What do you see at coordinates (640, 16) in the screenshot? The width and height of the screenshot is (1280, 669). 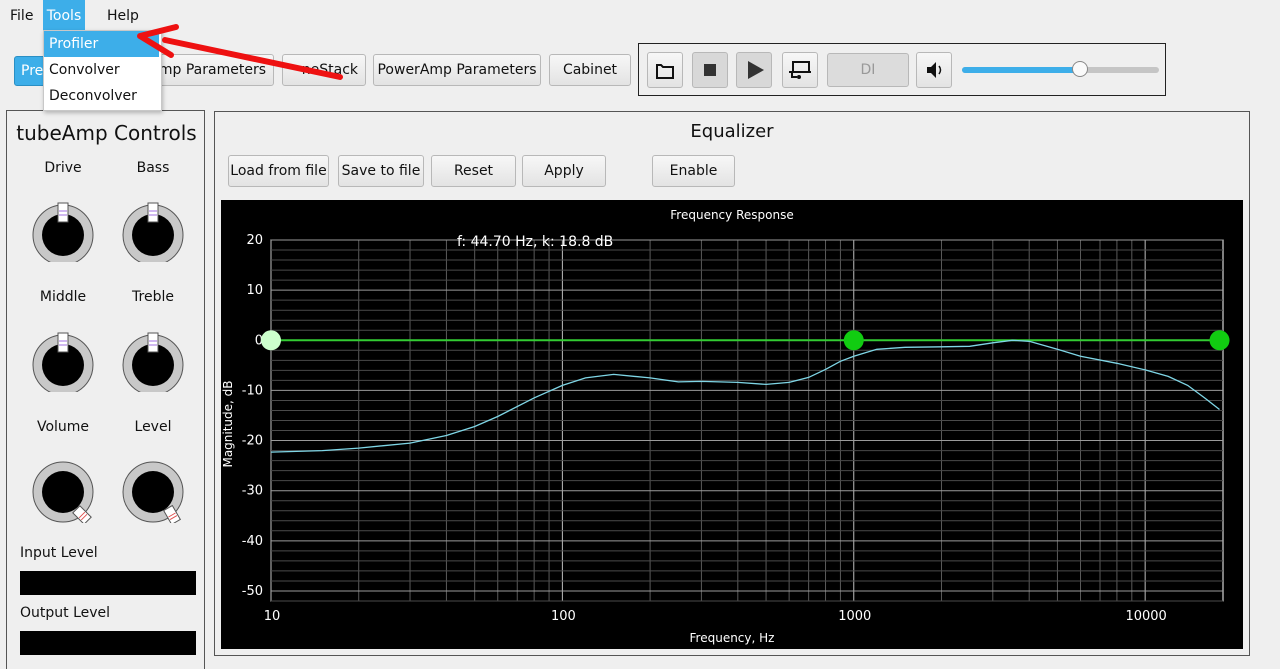 I see `menubar: File Tools Help` at bounding box center [640, 16].